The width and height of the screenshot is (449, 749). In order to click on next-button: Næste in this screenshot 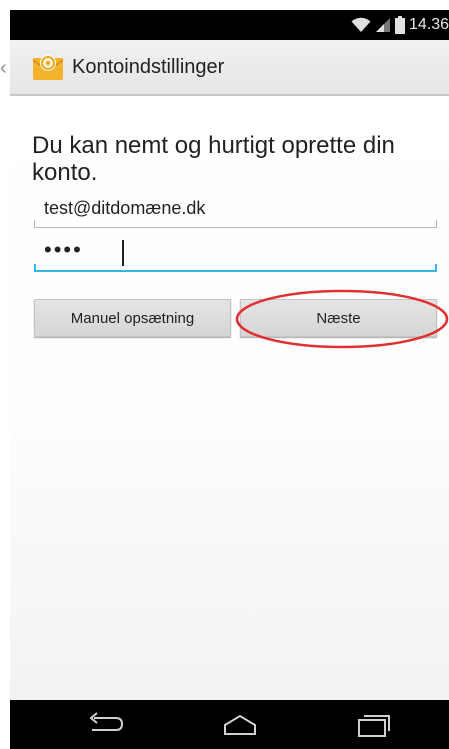, I will do `click(338, 318)`.